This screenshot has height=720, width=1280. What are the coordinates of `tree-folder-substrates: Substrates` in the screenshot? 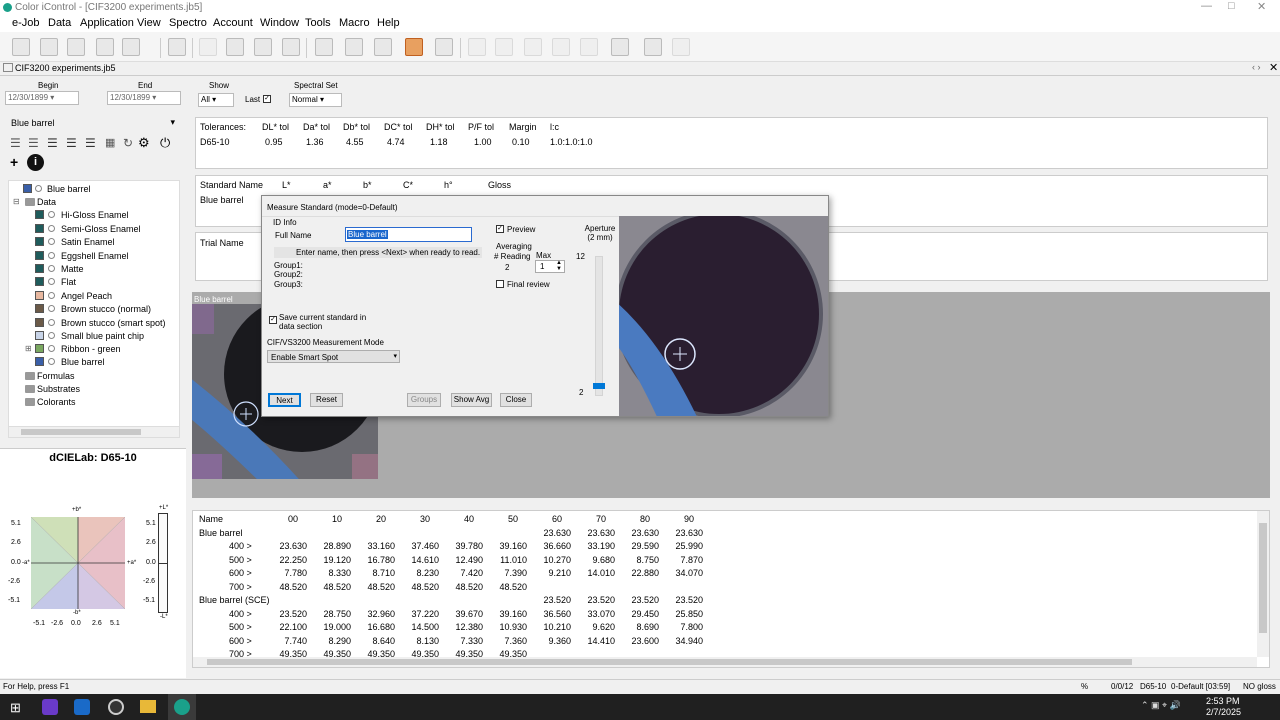 It's located at (58, 389).